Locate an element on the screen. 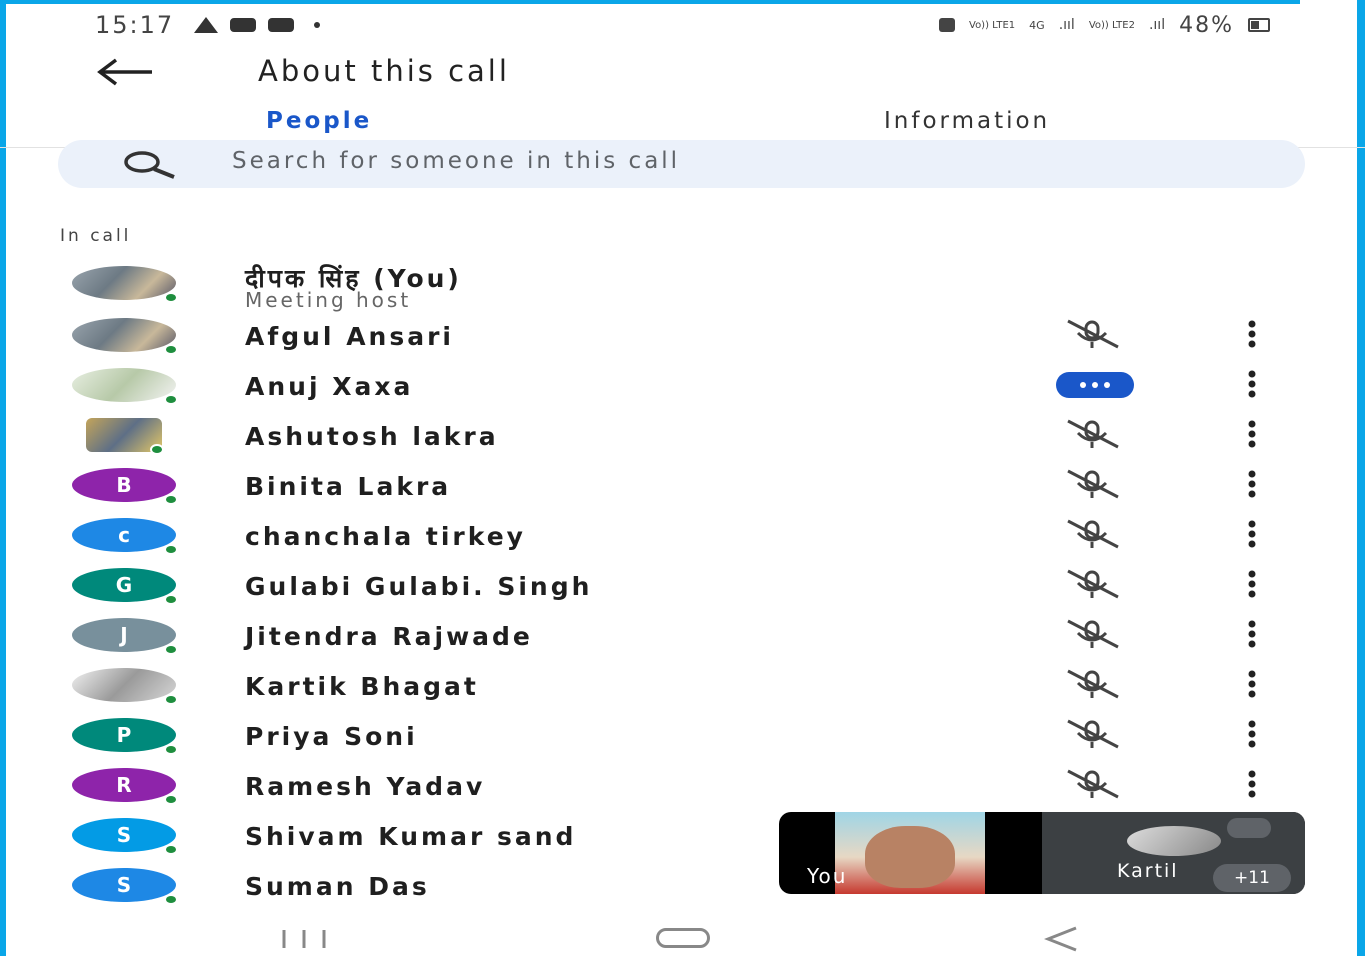 The width and height of the screenshot is (1365, 956). avatar-initial: P is located at coordinates (124, 735).